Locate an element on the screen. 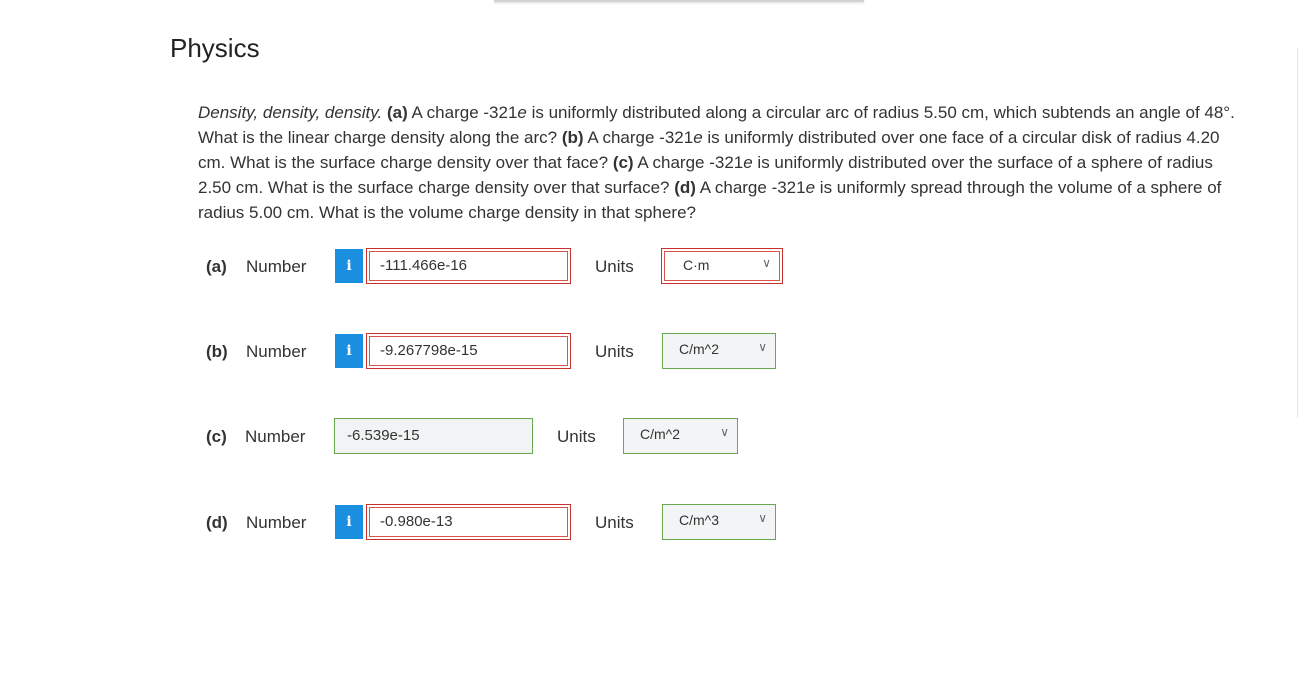  part-c-label: (c) is located at coordinates (623, 162).